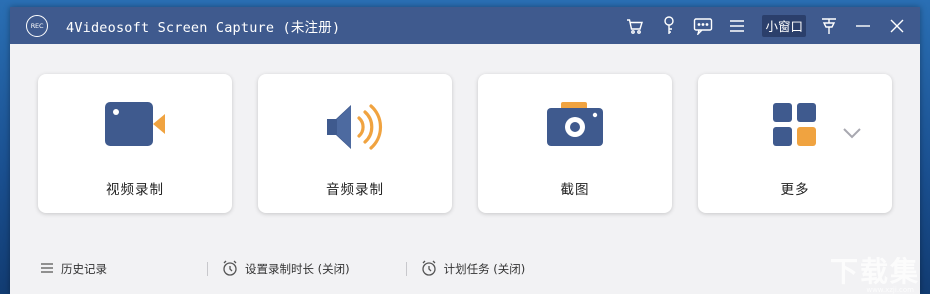 The image size is (930, 294). Describe the element at coordinates (852, 133) in the screenshot. I see `chevron-down-icon` at that location.